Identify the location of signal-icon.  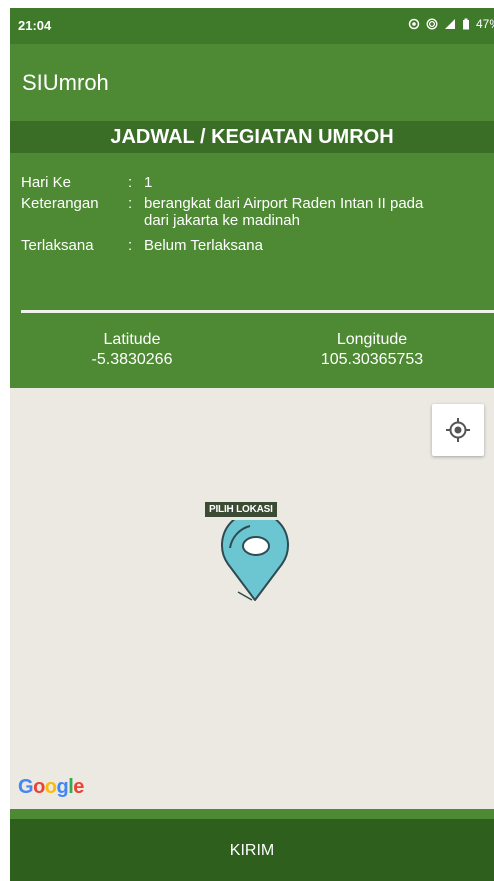
(449, 24).